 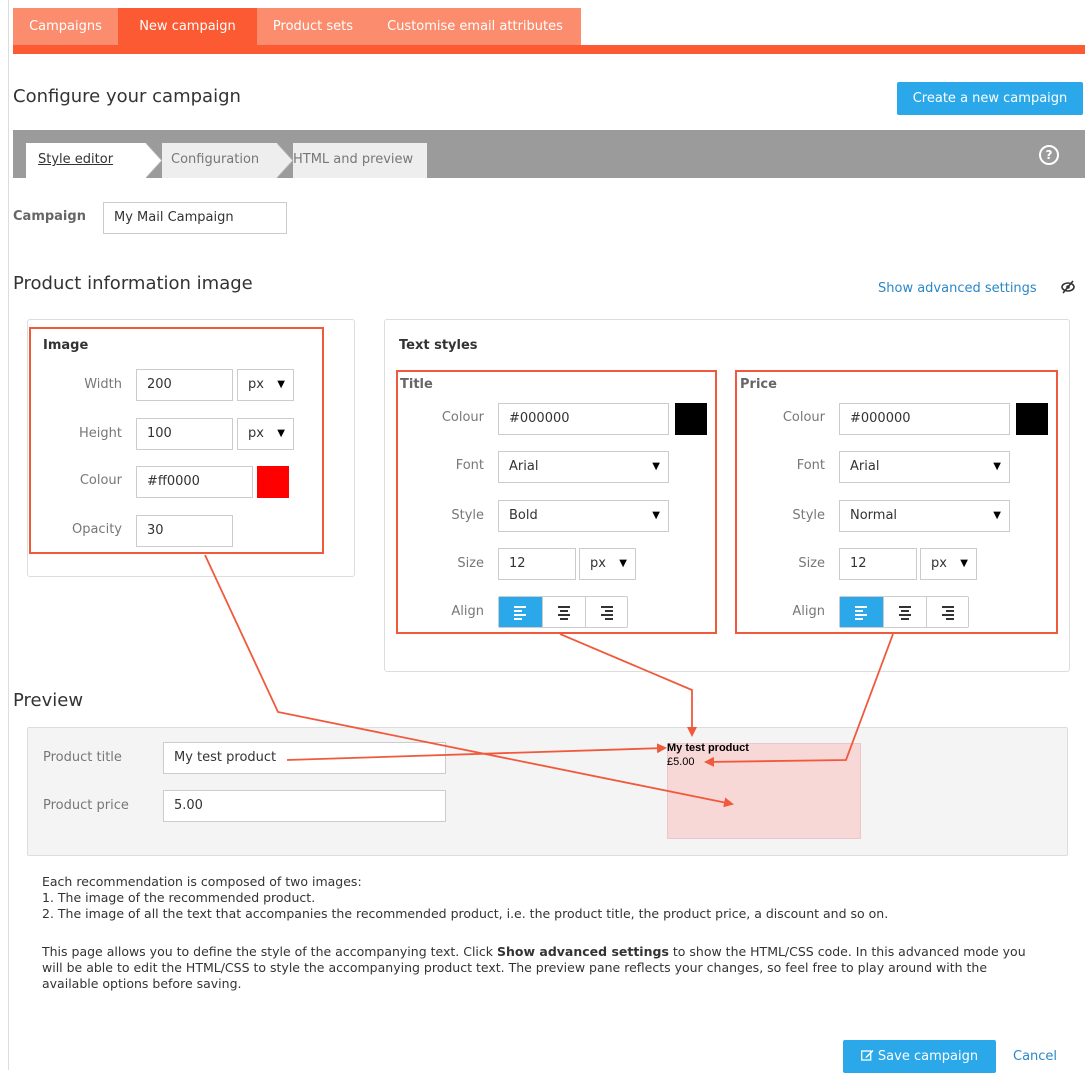 What do you see at coordinates (49, 216) in the screenshot?
I see `campaign-label: Campaign` at bounding box center [49, 216].